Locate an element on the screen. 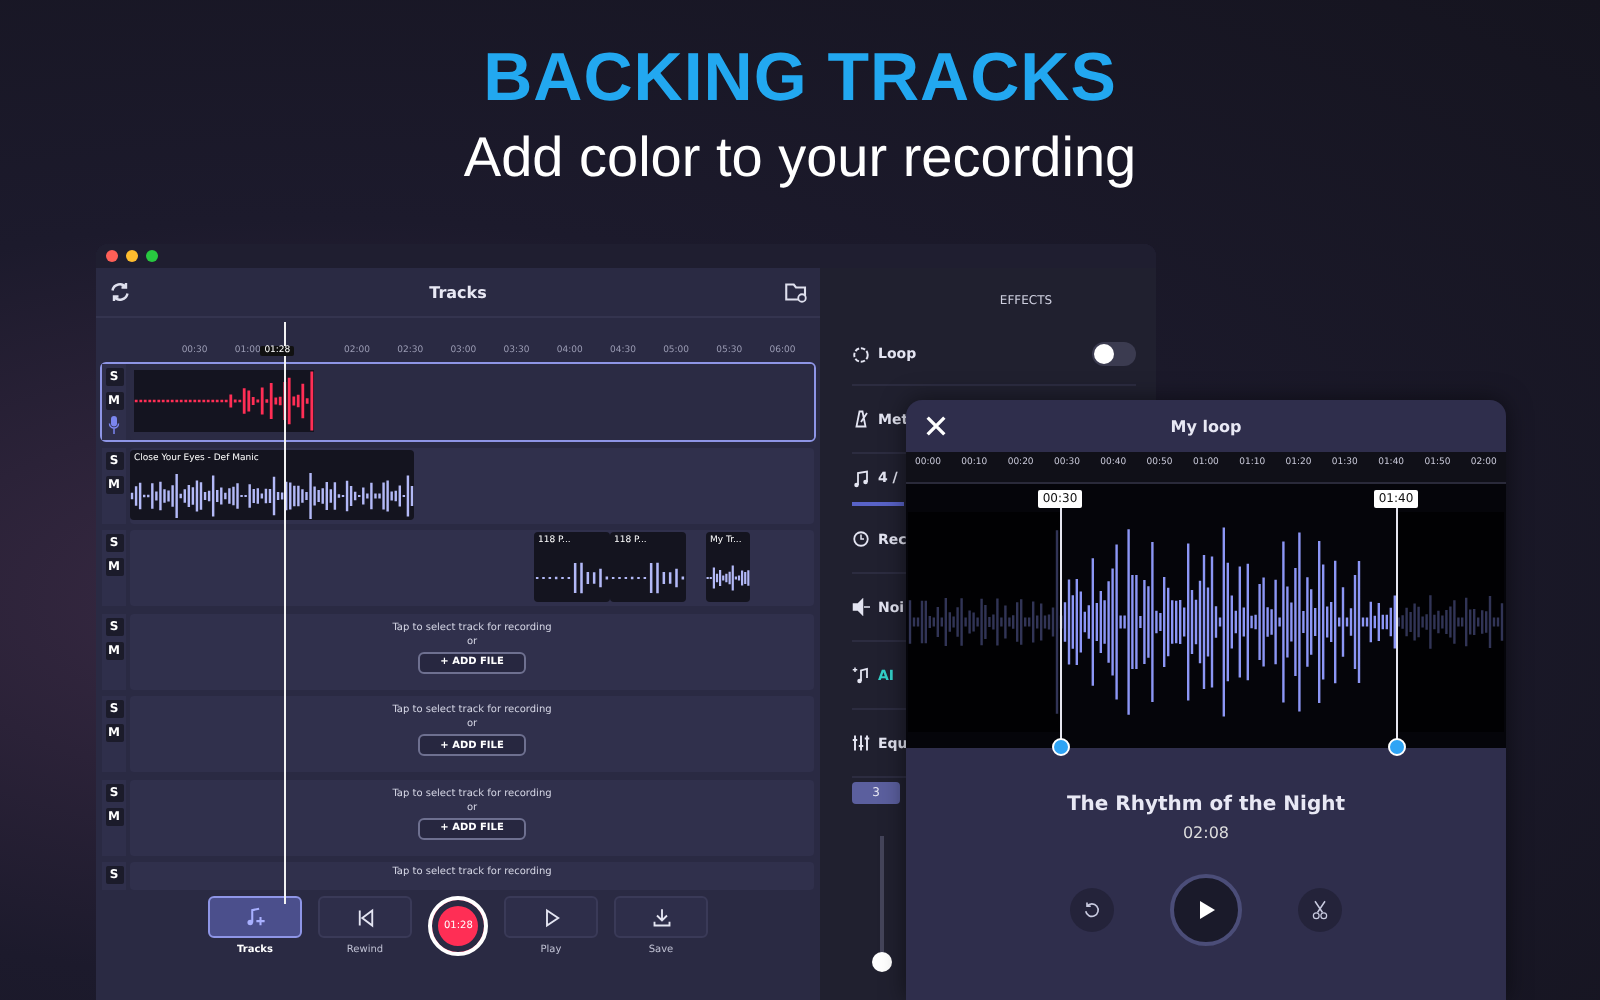  song-duration: 02:08 is located at coordinates (1206, 833).